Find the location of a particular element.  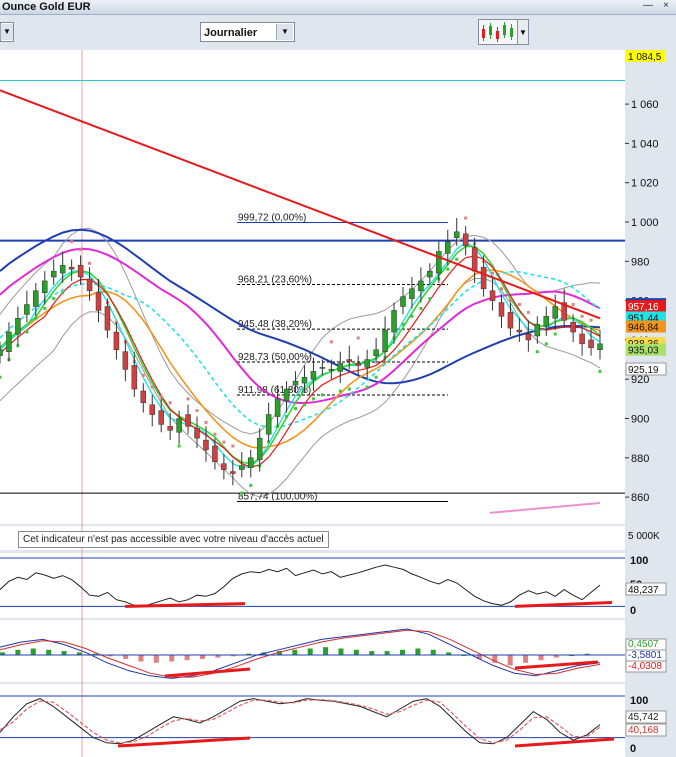

price-tick-label: 1 000 is located at coordinates (645, 223).